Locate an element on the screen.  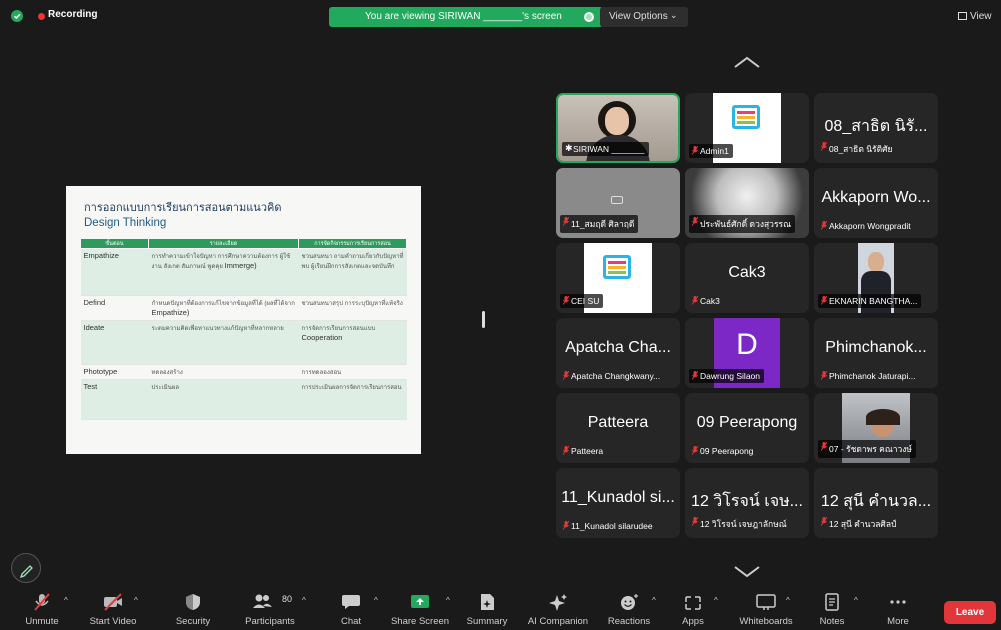
view-options-button: View Options ⌄ is located at coordinates (644, 17).